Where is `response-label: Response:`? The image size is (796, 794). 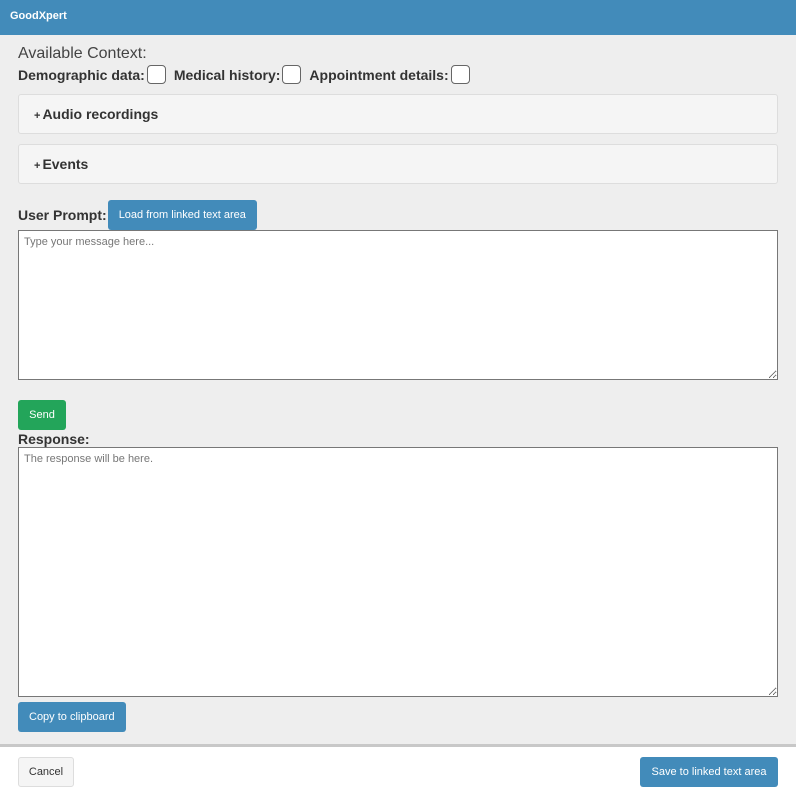 response-label: Response: is located at coordinates (54, 439).